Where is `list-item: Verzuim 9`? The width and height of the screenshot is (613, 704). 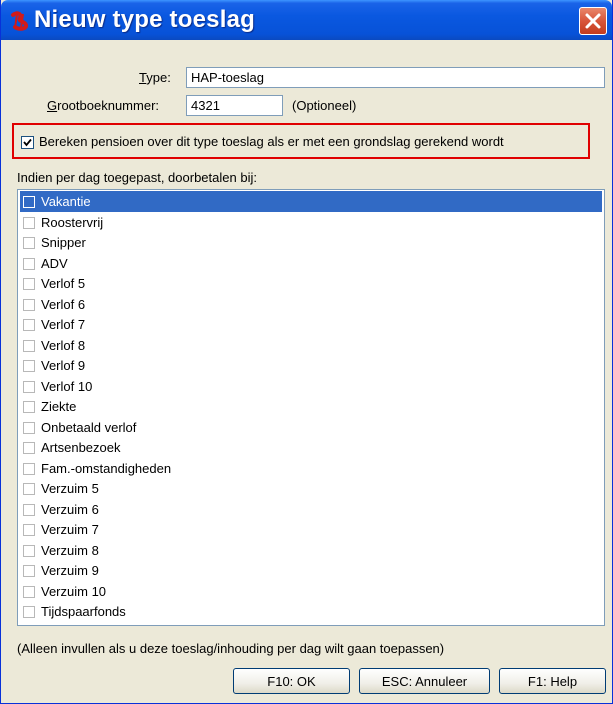
list-item: Verzuim 9 is located at coordinates (311, 570).